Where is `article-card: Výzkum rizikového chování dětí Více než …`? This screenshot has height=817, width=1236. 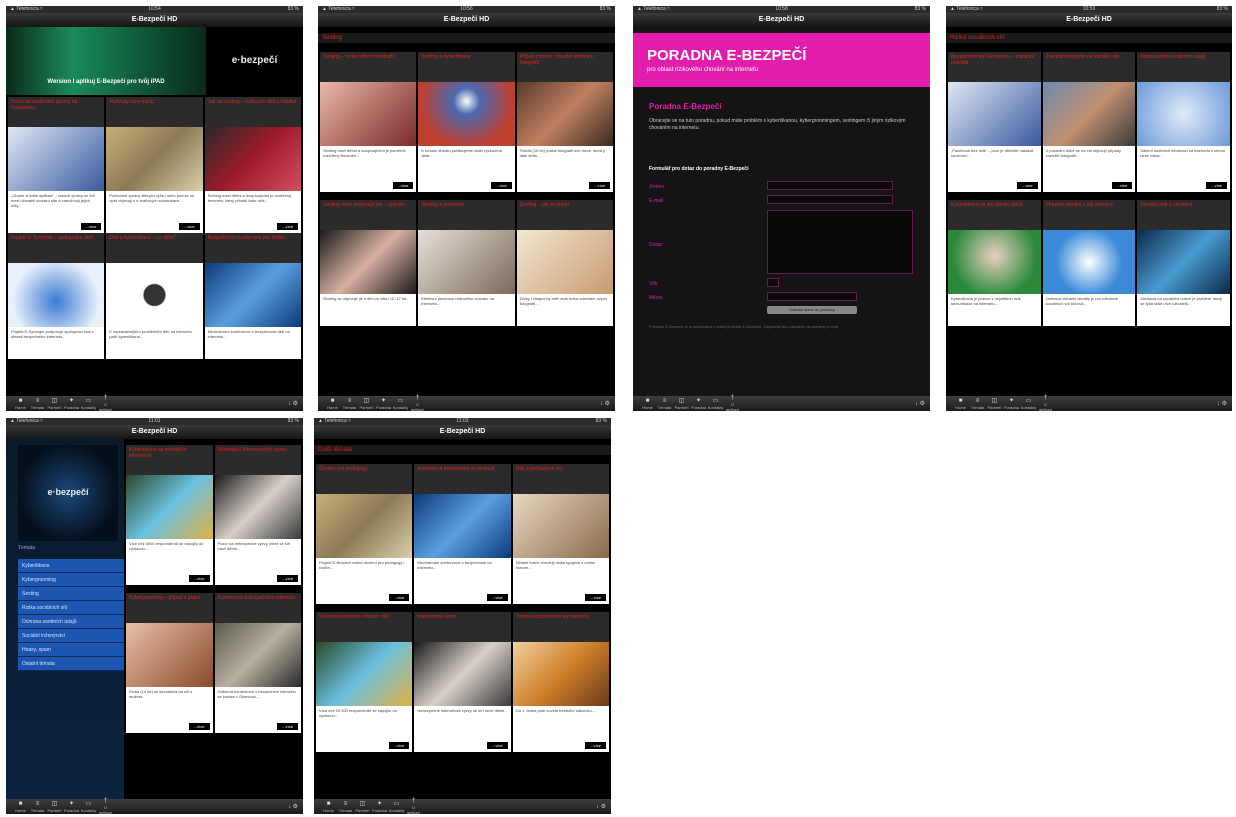
article-card: Výzkum rizikového chování dětí Více než … is located at coordinates (364, 682).